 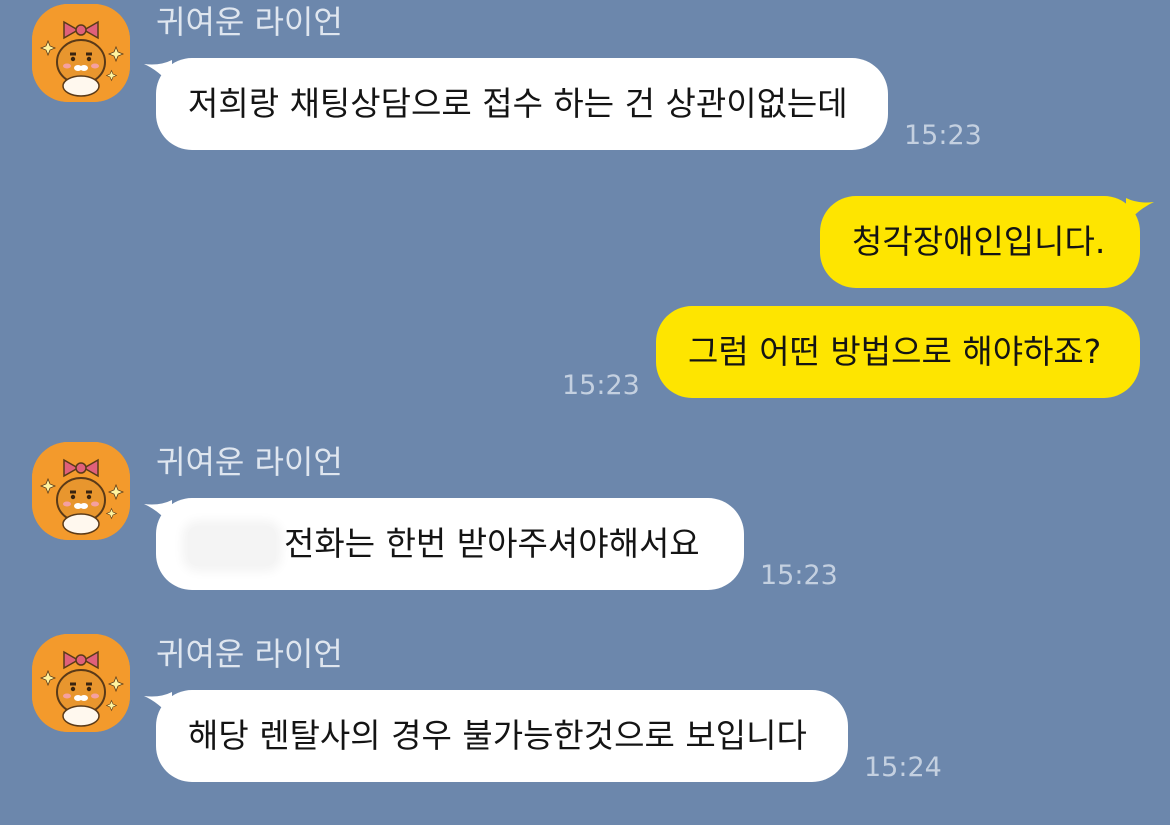 What do you see at coordinates (502, 736) in the screenshot?
I see `message-bubble: 해당 렌탈사의 경우 불가능한것으로 보입니다` at bounding box center [502, 736].